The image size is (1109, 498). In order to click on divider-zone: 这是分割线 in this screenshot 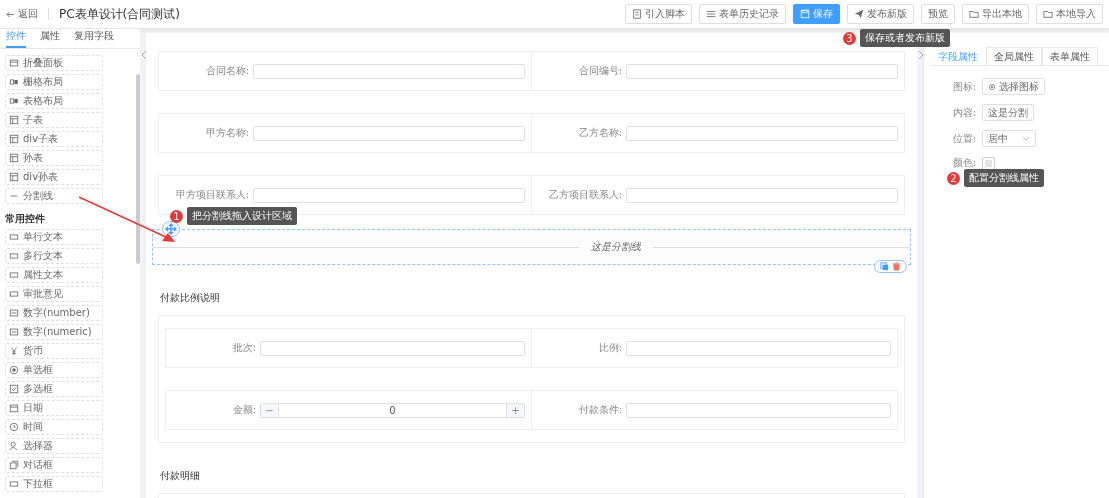, I will do `click(531, 247)`.